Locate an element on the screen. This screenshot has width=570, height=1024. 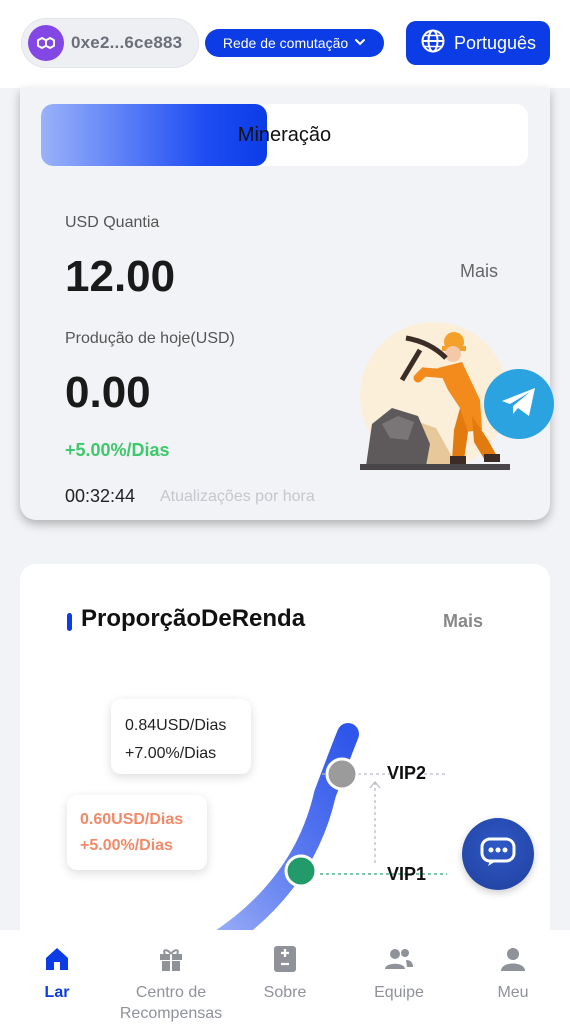
wallet-address: 0xe2...6ce883 is located at coordinates (127, 42).